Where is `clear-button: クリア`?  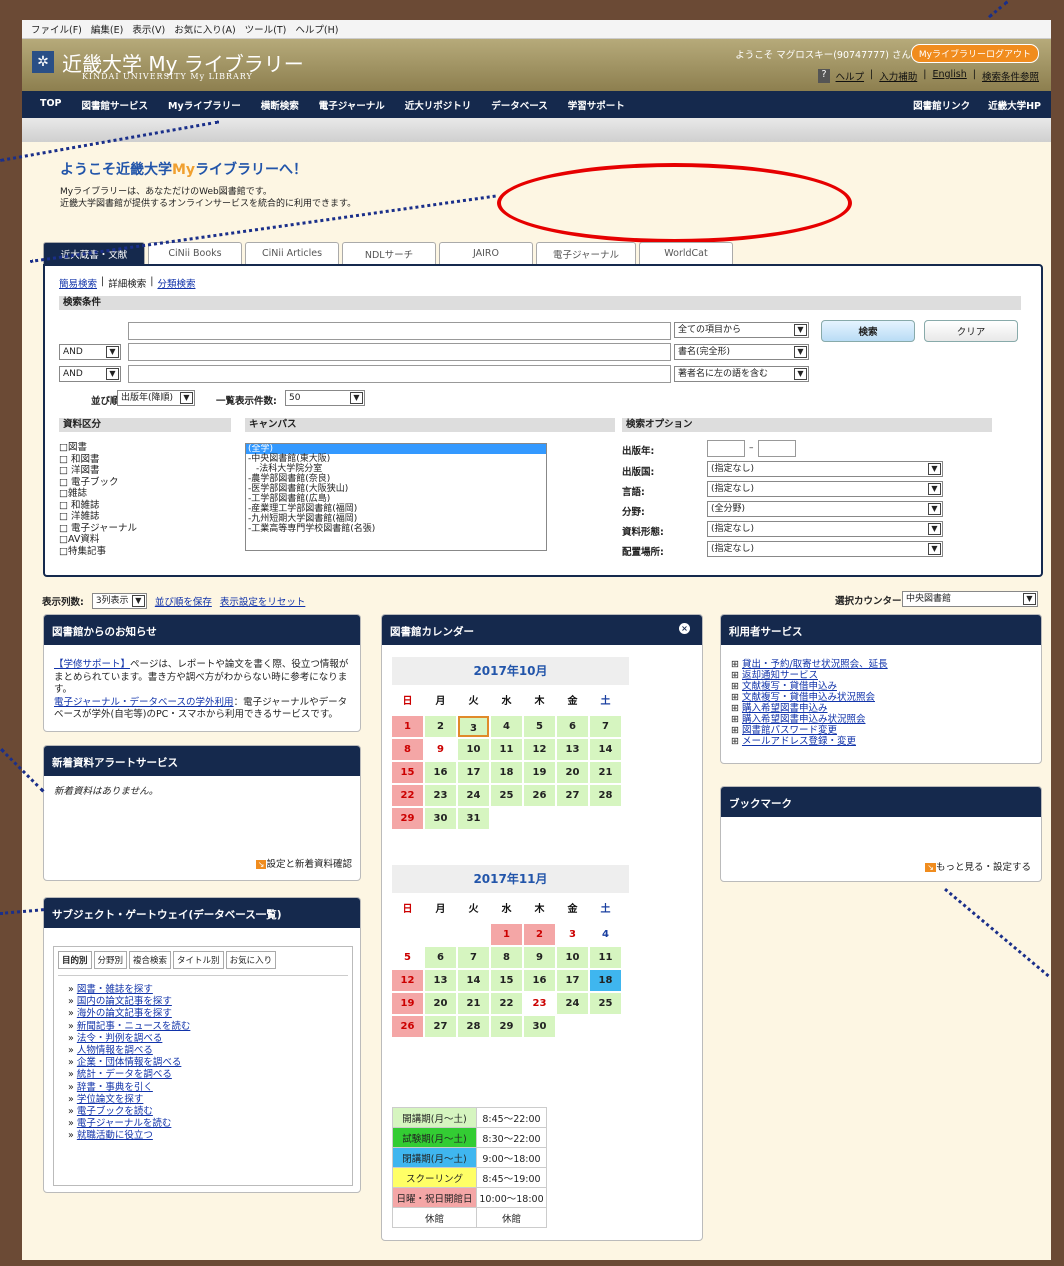
clear-button: クリア is located at coordinates (971, 331).